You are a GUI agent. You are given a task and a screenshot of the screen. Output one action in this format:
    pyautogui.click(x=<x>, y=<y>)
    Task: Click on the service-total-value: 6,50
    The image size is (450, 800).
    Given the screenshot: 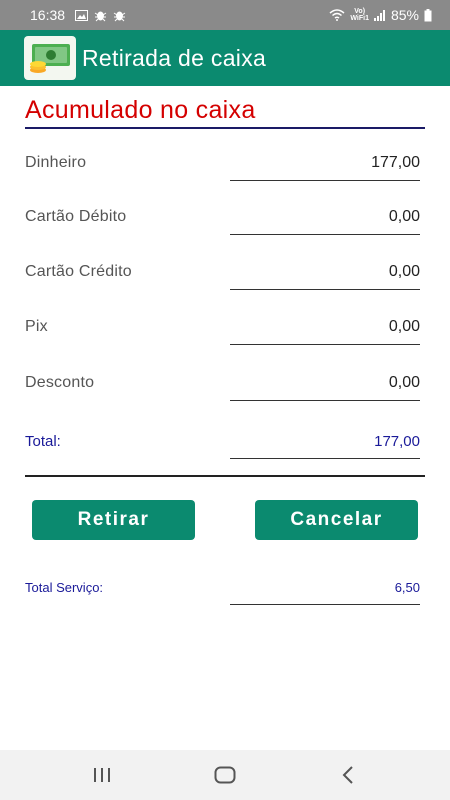 What is the action you would take?
    pyautogui.click(x=407, y=587)
    